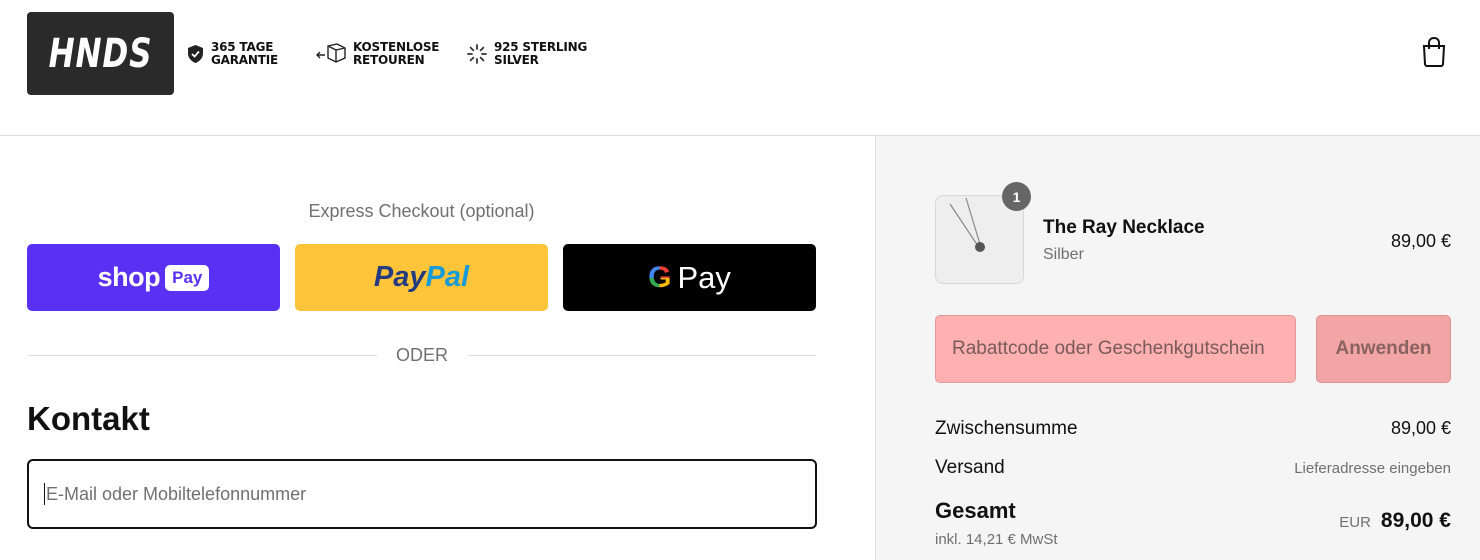 This screenshot has height=560, width=1480. I want to click on total-amount: EUR 89,00 €, so click(1395, 521).